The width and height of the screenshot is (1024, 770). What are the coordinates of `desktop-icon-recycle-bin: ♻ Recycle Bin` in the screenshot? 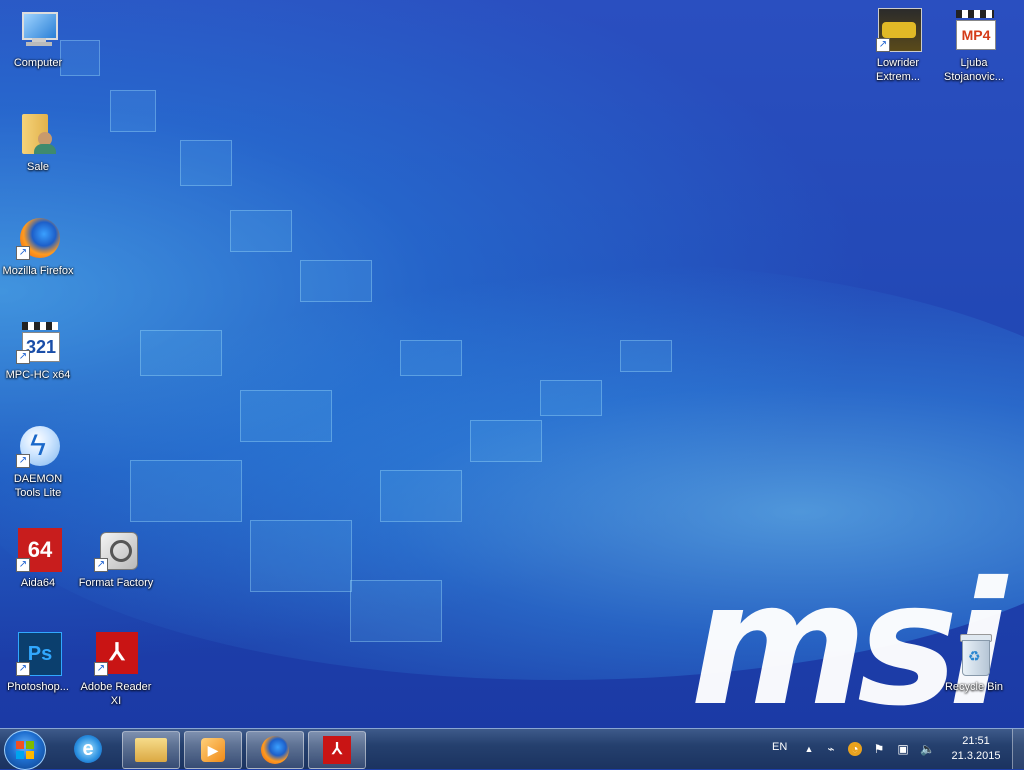 It's located at (974, 663).